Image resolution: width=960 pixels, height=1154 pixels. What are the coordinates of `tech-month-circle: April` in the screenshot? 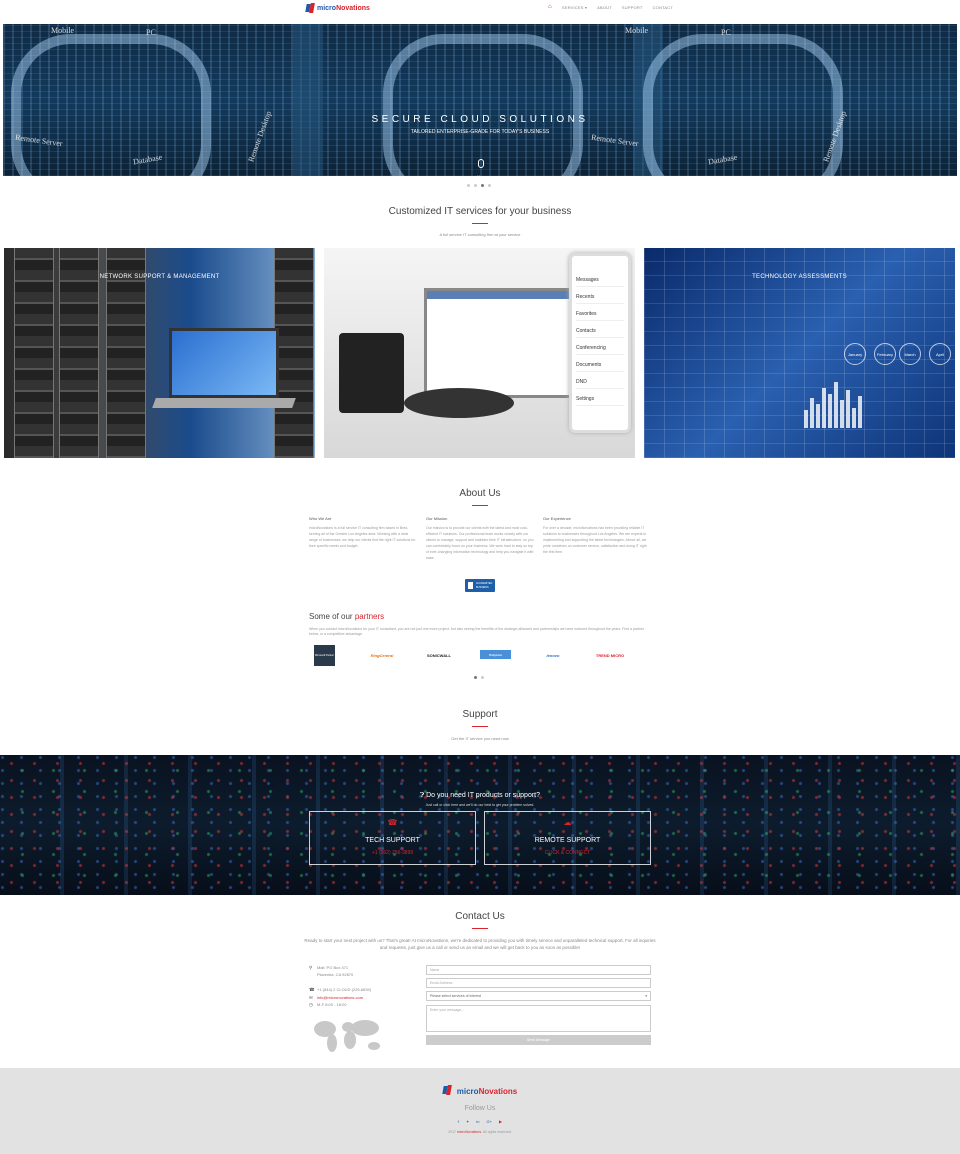 It's located at (940, 354).